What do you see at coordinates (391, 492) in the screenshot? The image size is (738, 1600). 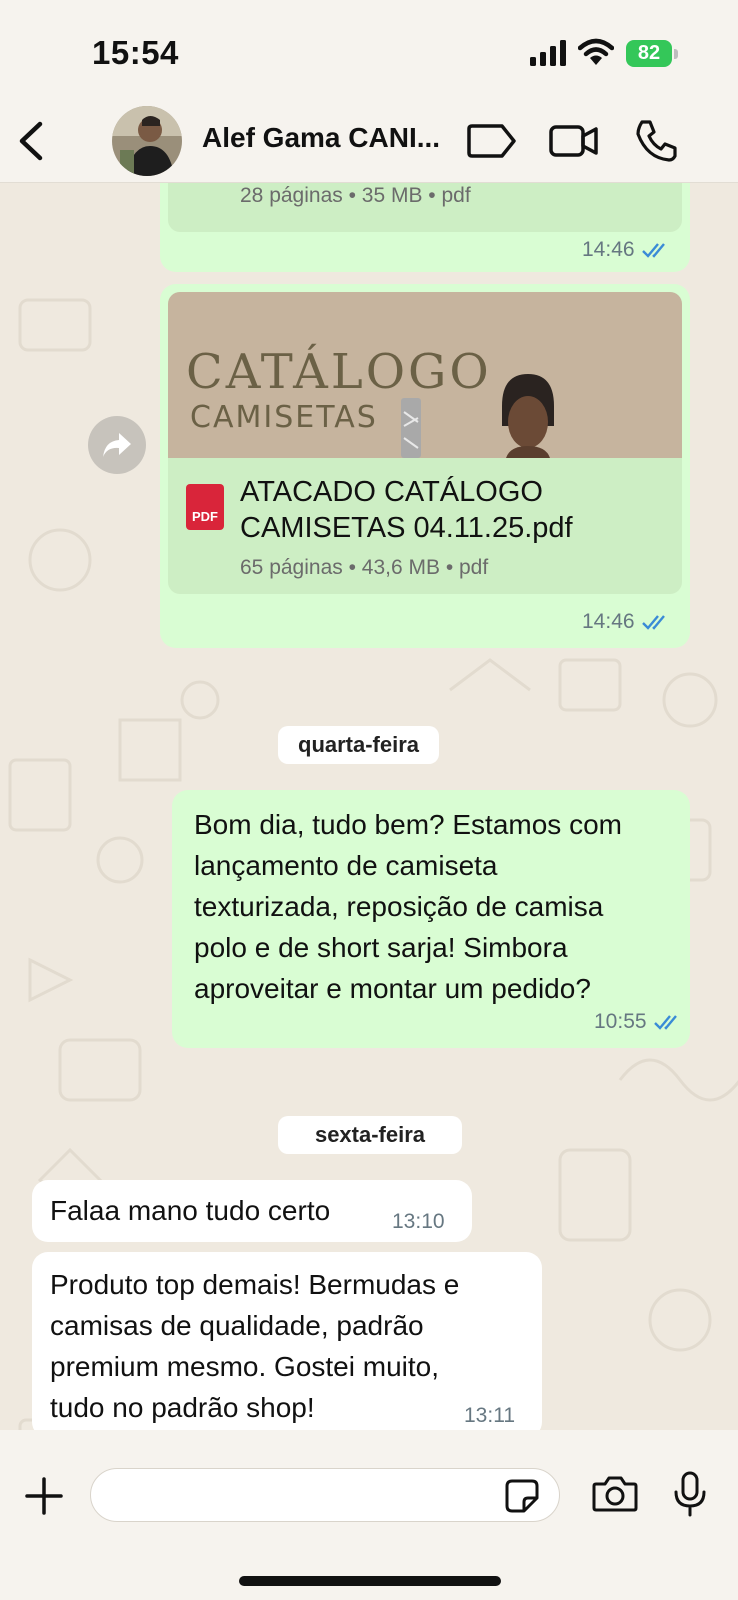 I see `document-filename-line: ATACADO CATÁLOGO` at bounding box center [391, 492].